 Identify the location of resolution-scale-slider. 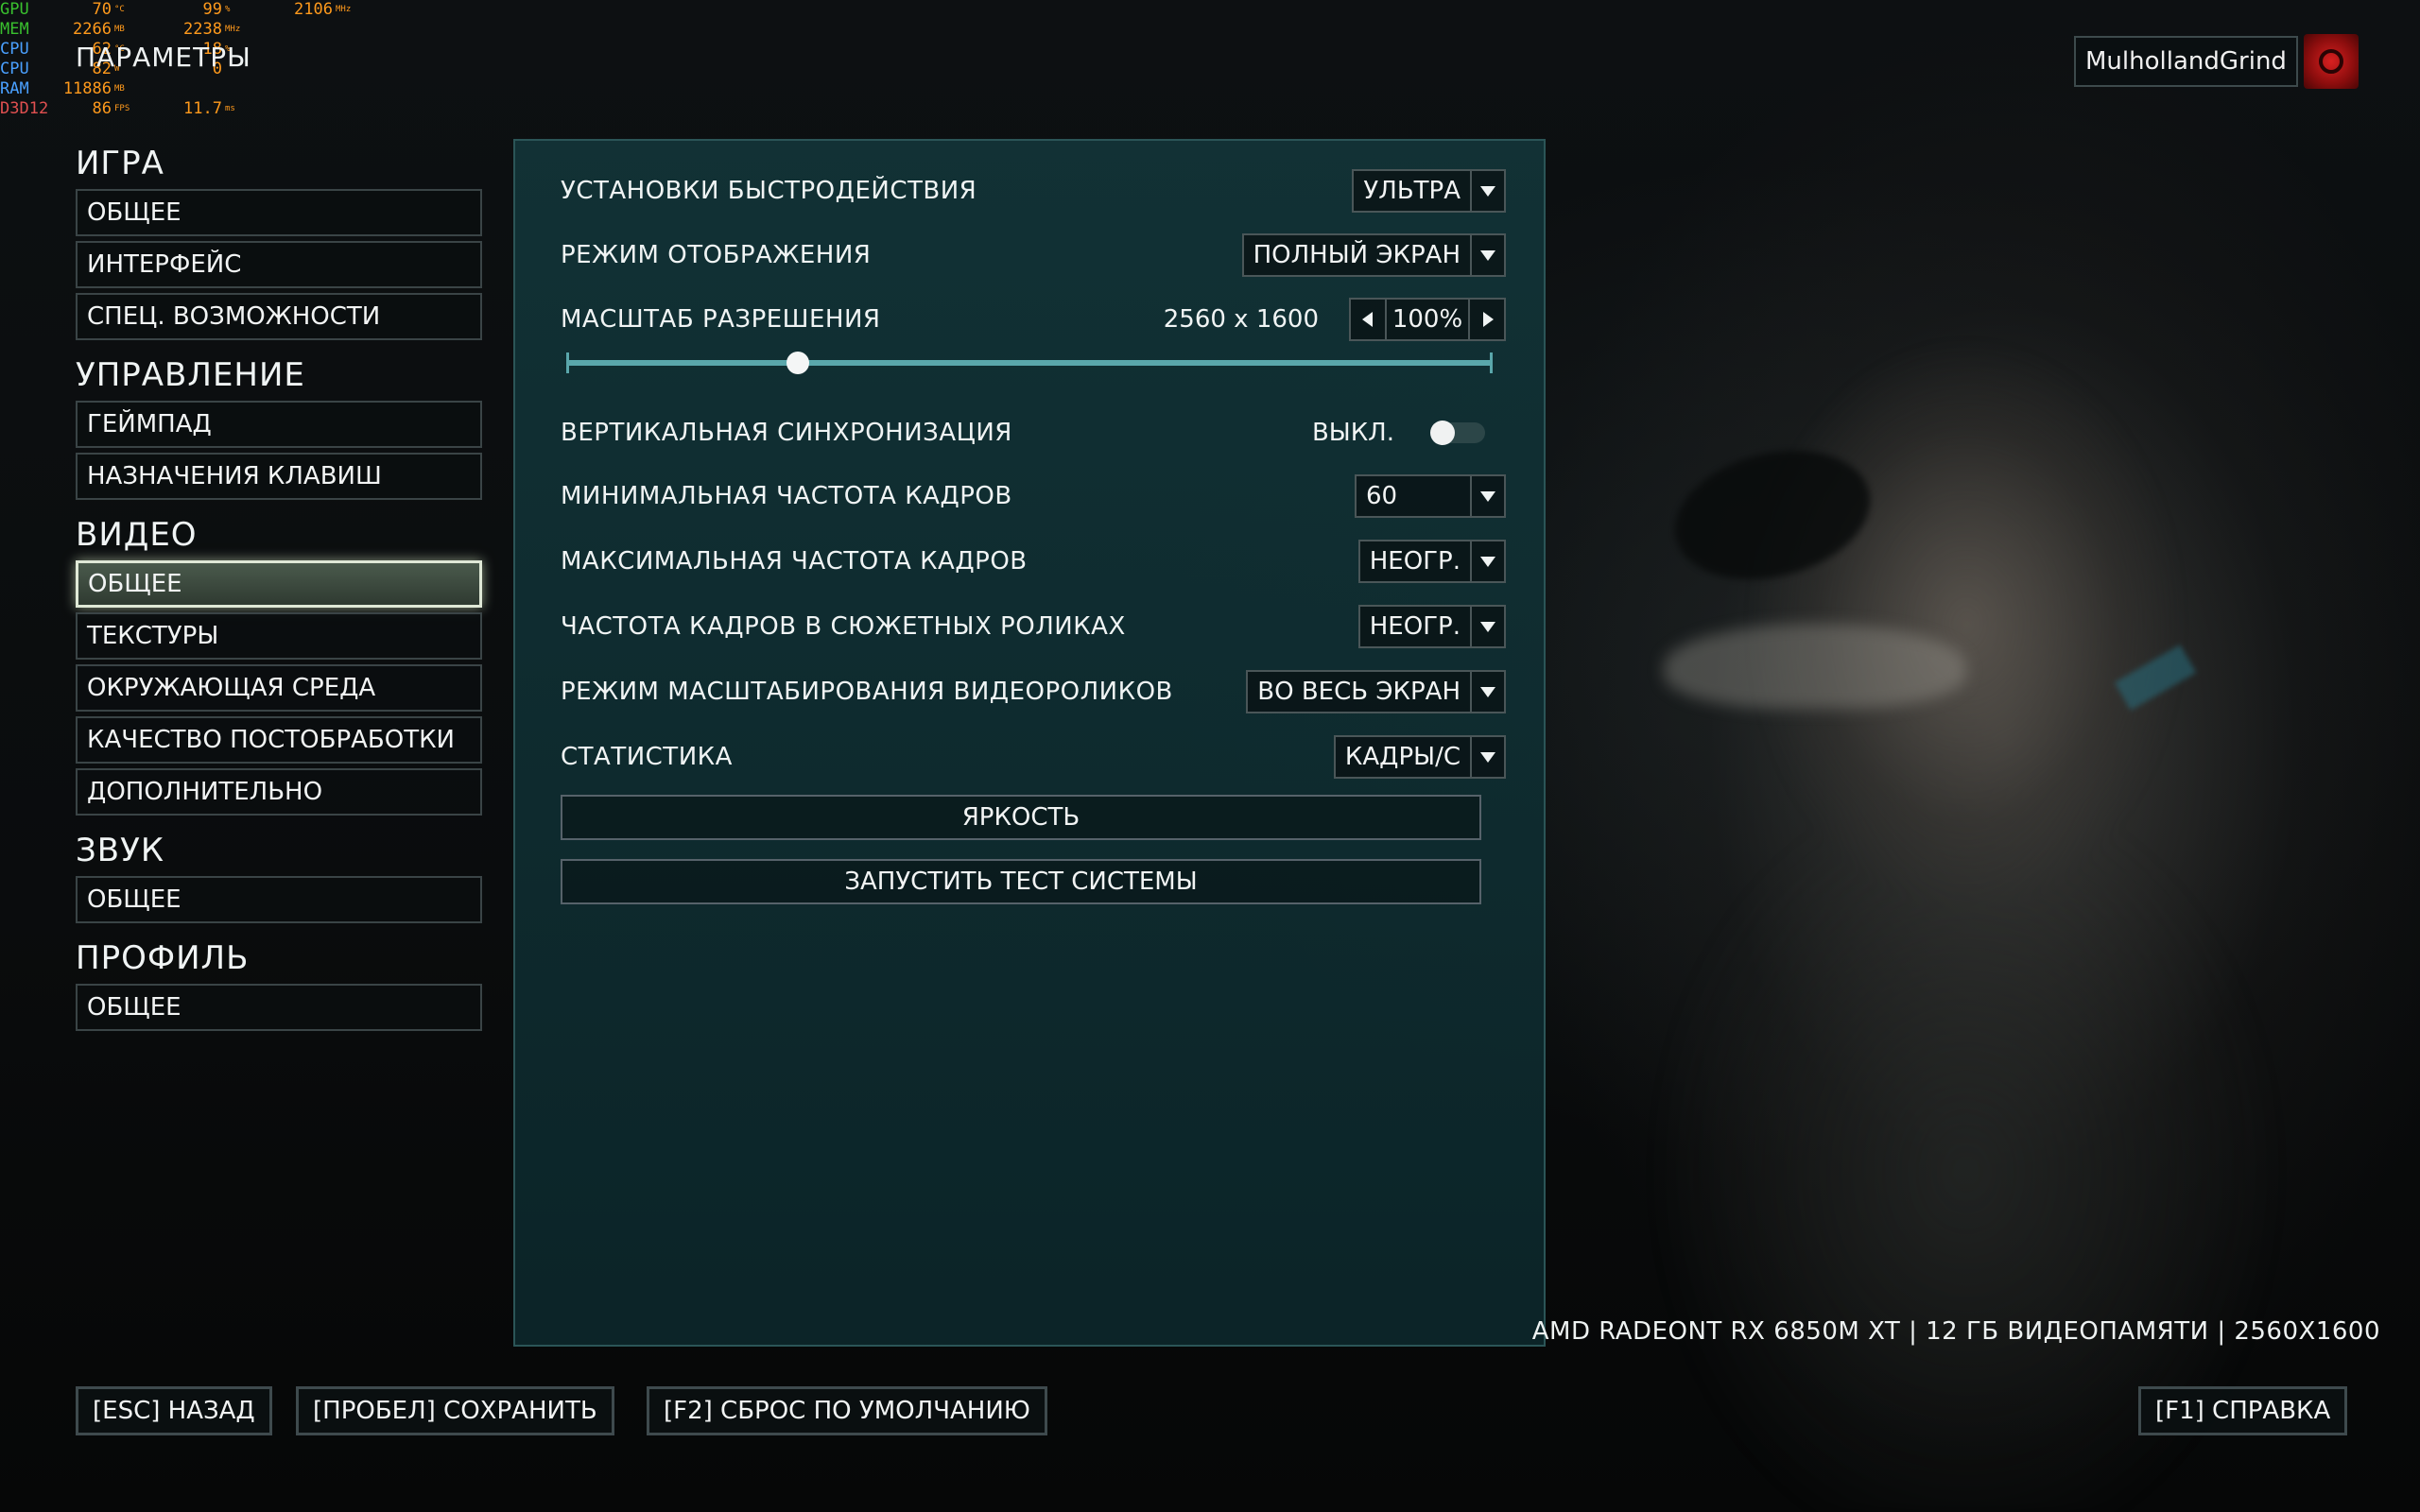
(1029, 363).